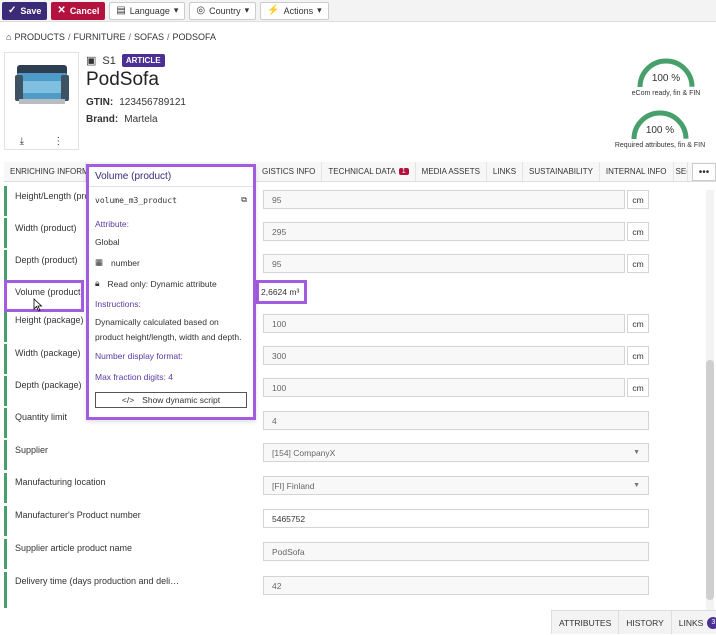 The height and width of the screenshot is (635, 716). What do you see at coordinates (244, 200) in the screenshot?
I see `copy-icon: ⧉` at bounding box center [244, 200].